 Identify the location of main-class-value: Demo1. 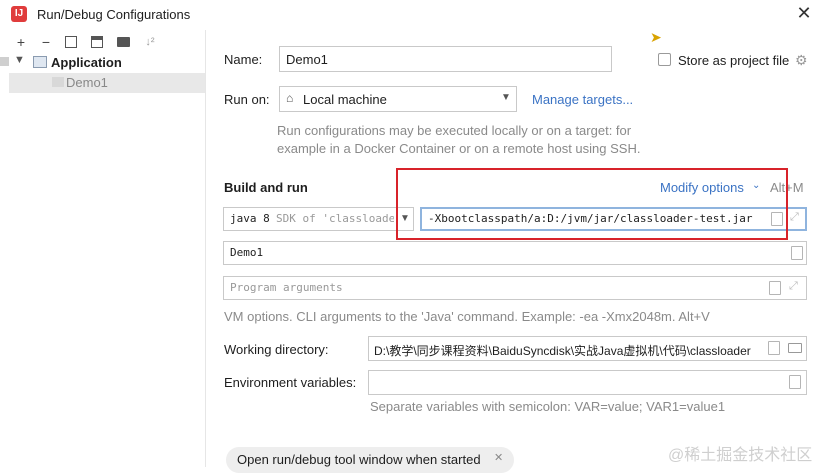
(247, 252).